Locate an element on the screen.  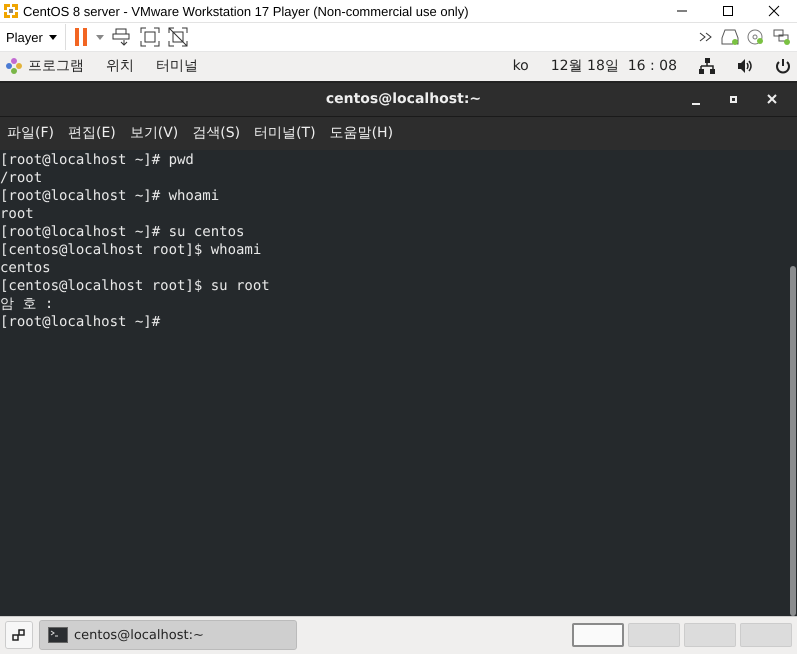
windows-icon is located at coordinates (19, 635).